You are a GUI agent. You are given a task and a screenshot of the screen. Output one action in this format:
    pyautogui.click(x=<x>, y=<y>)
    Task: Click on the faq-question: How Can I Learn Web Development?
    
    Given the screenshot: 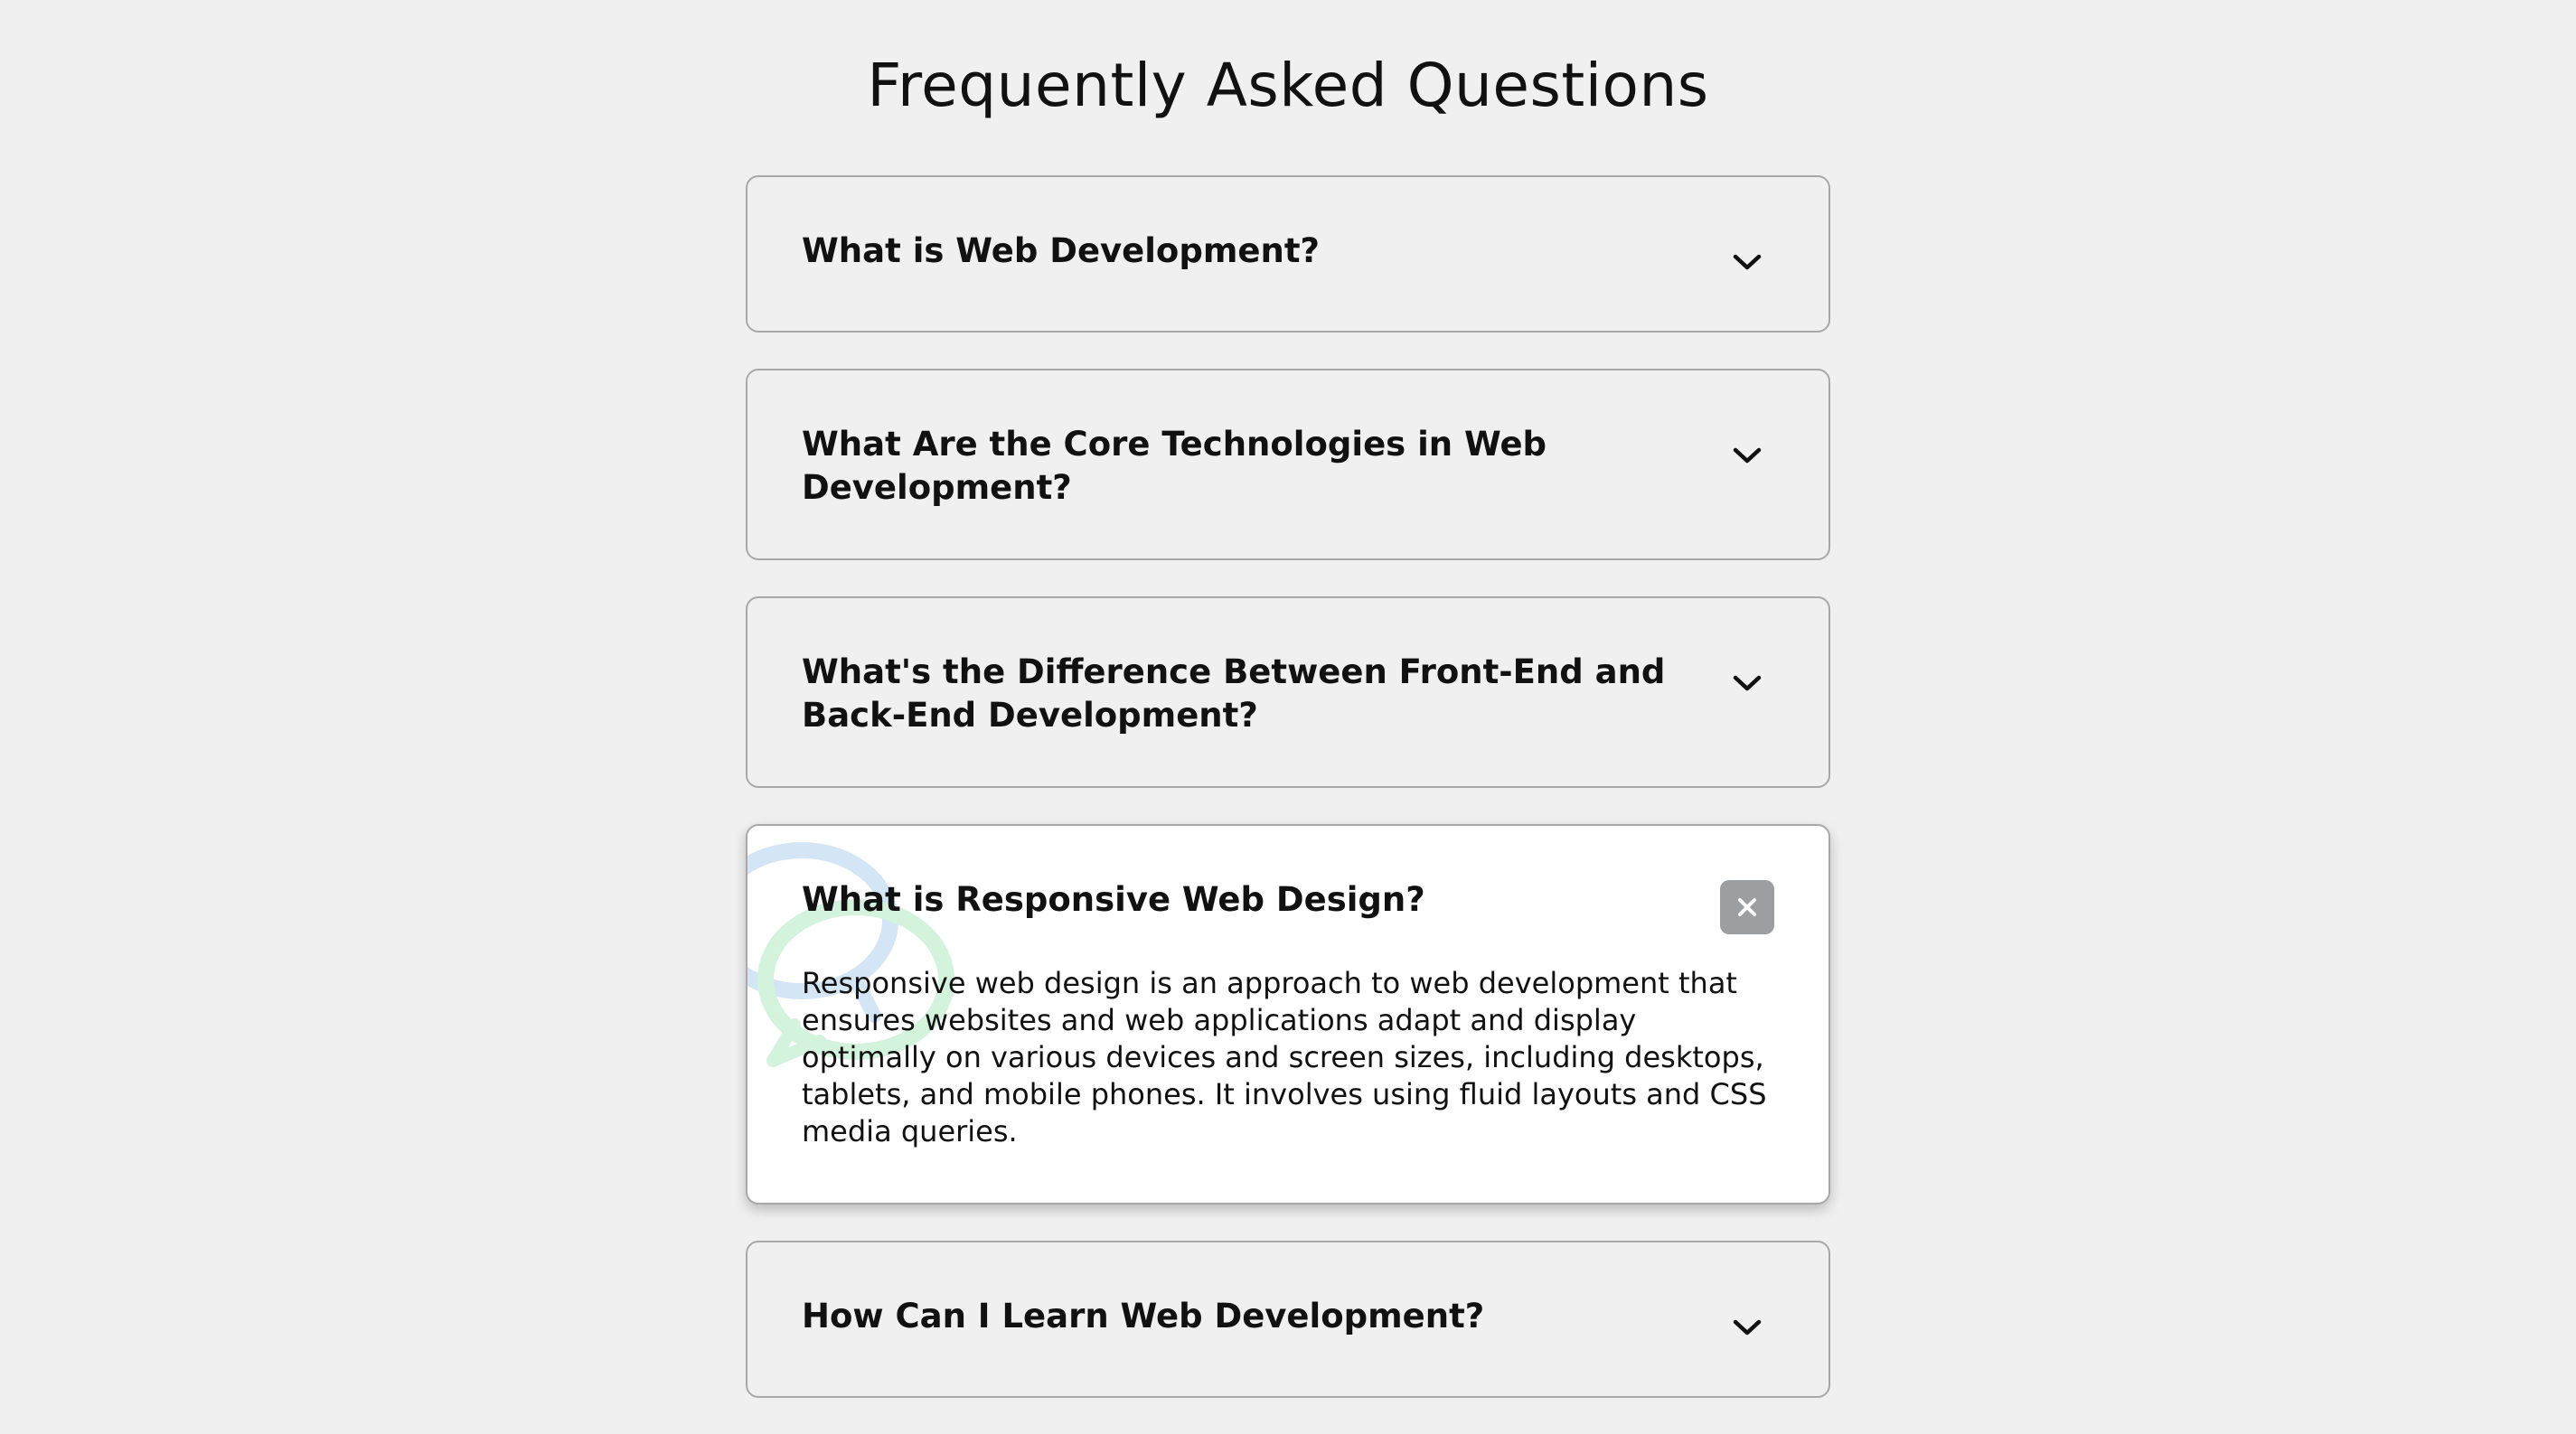 What is the action you would take?
    pyautogui.click(x=1143, y=1316)
    